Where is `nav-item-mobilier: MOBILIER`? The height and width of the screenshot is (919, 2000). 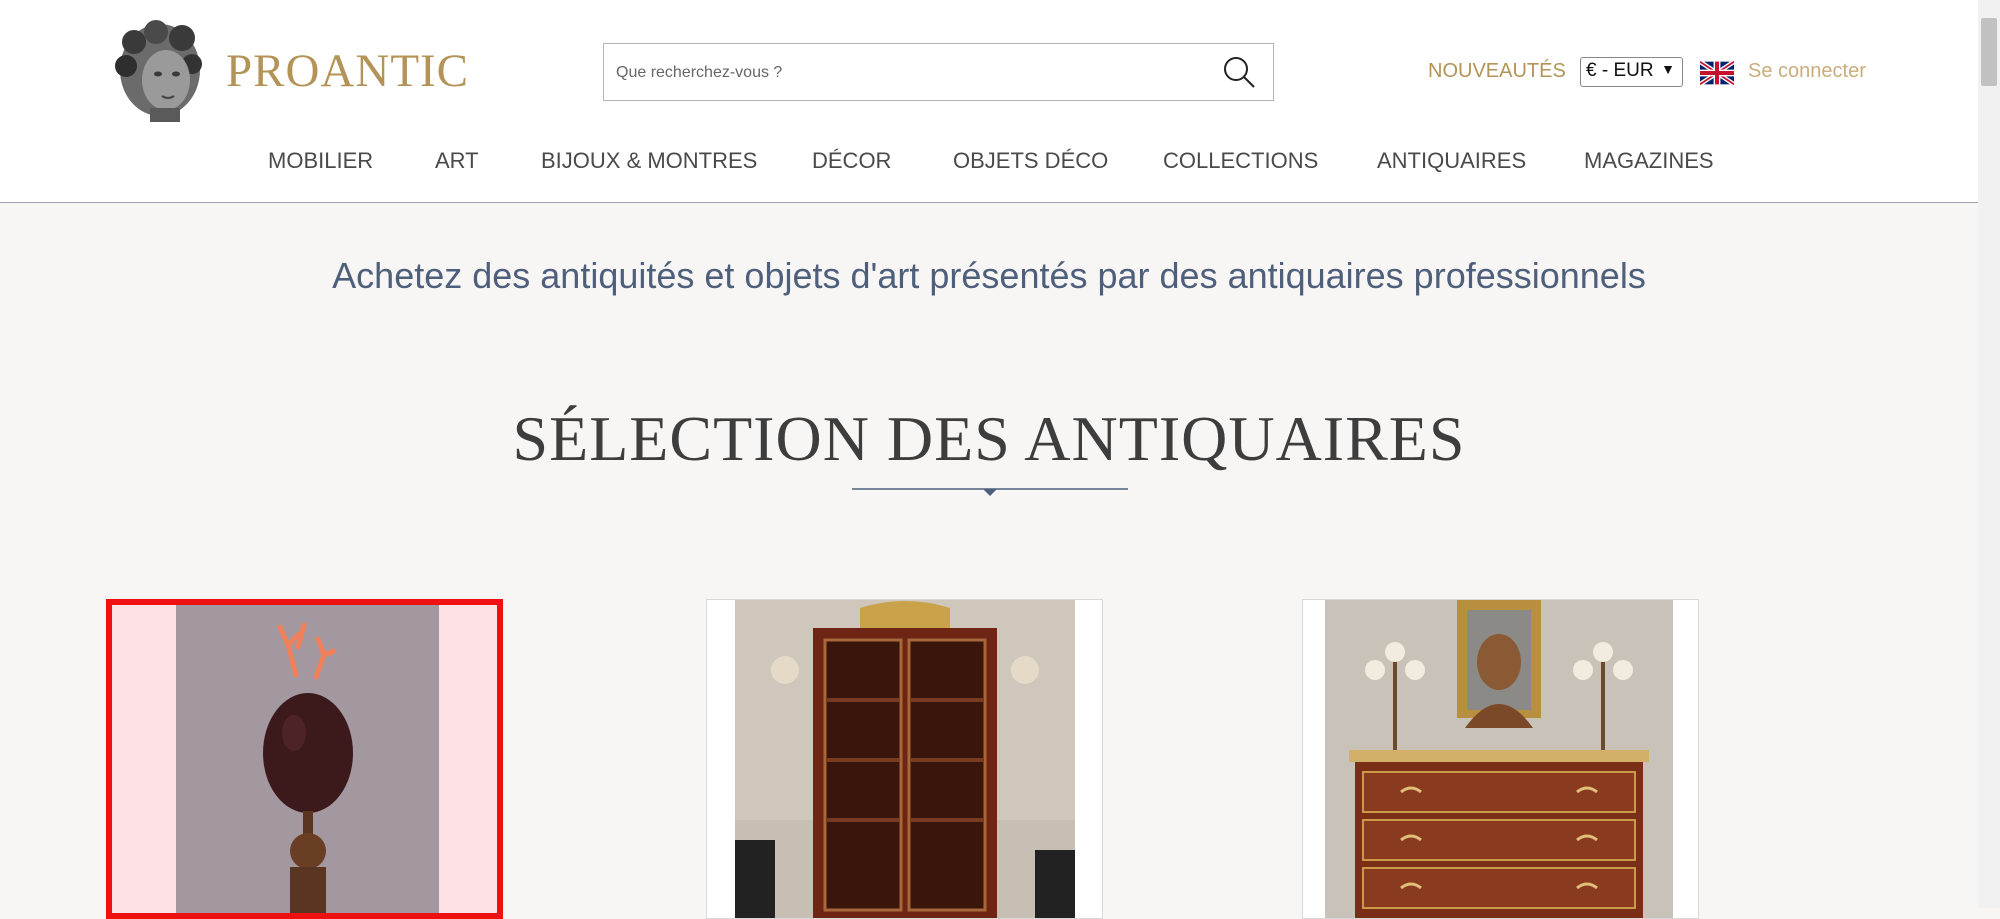
nav-item-mobilier: MOBILIER is located at coordinates (320, 161).